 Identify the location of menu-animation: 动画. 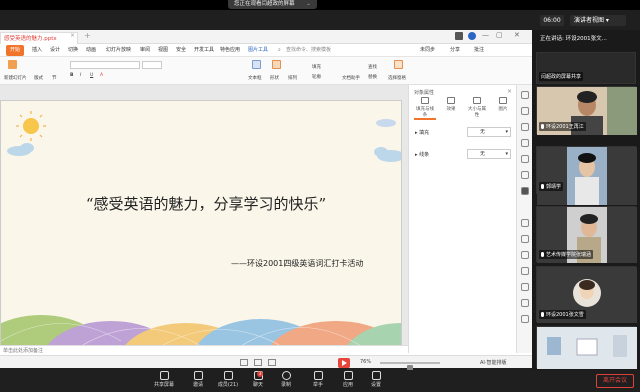
(91, 50).